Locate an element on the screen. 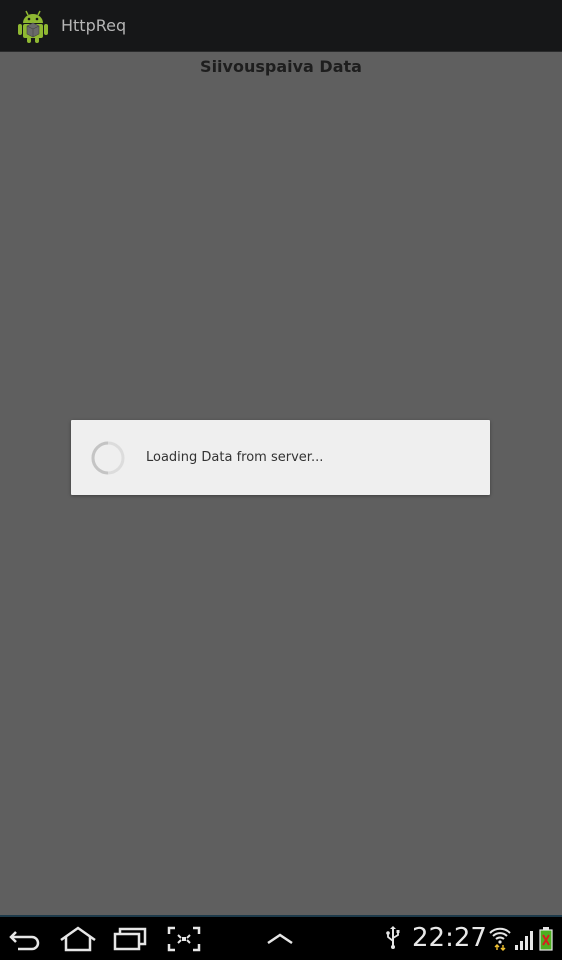  recent-apps-icon is located at coordinates (130, 939).